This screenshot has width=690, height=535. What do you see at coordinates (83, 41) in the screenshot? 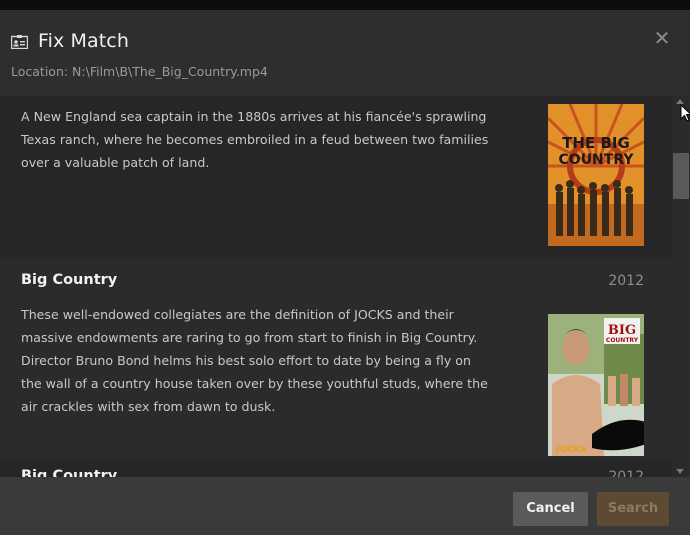
I see `dialog-title: Fix Match` at bounding box center [83, 41].